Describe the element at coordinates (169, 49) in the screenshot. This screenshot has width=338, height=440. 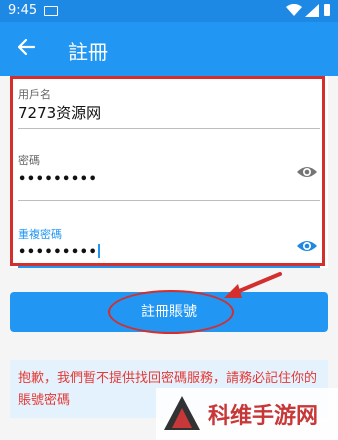
I see `app-bar: 註冊` at that location.